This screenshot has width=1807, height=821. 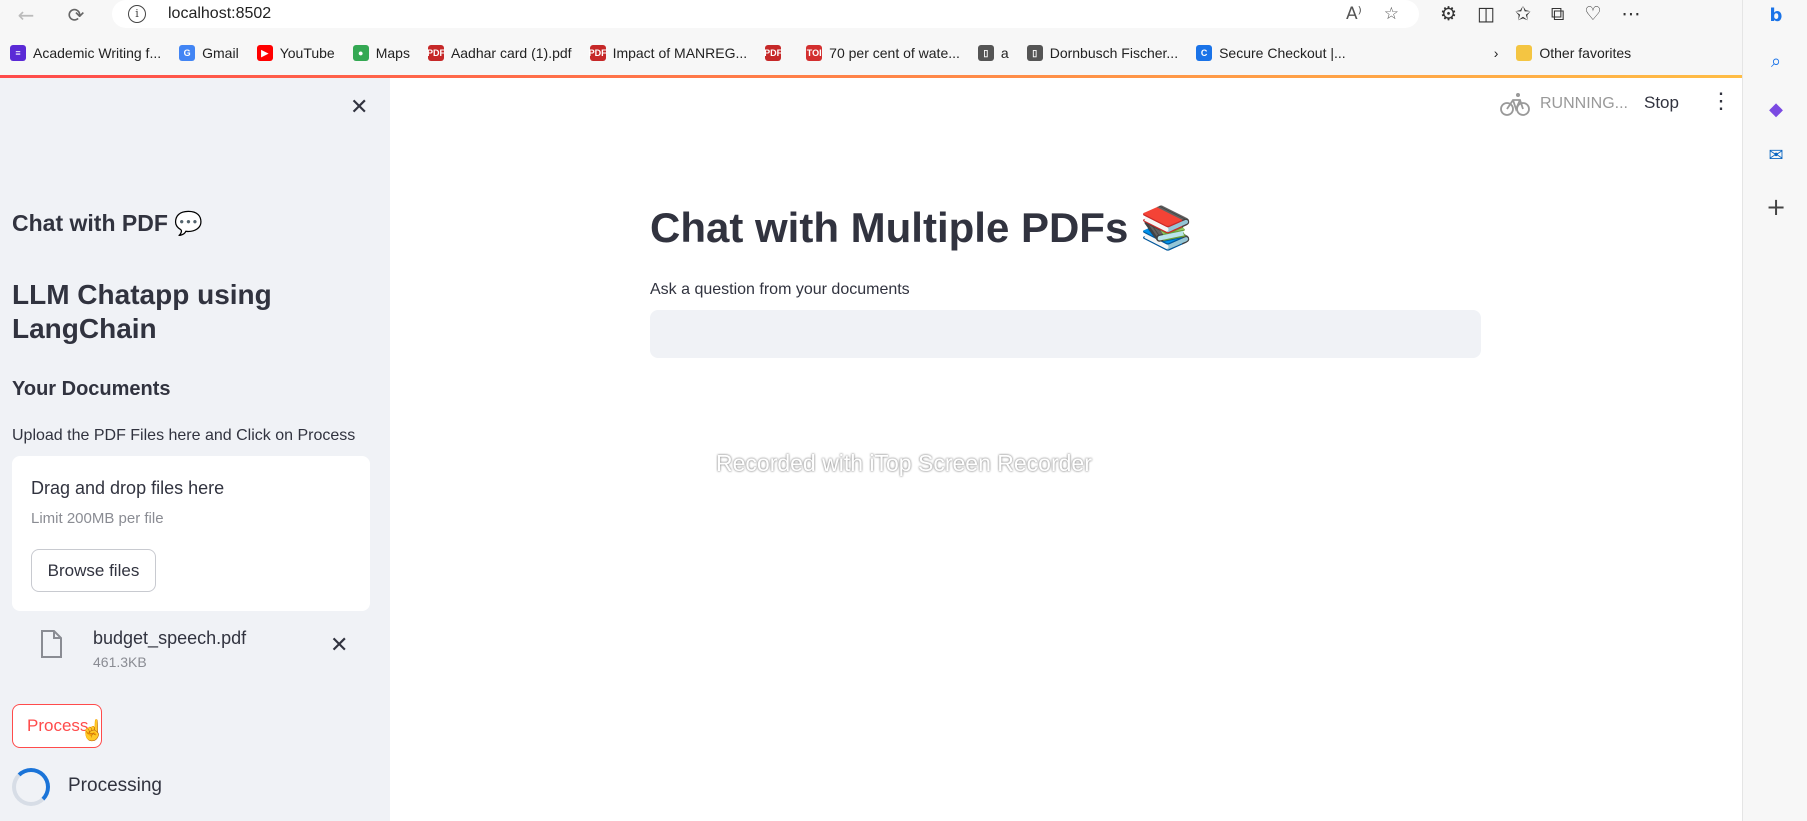 I want to click on checkout-icon: C, so click(x=1204, y=53).